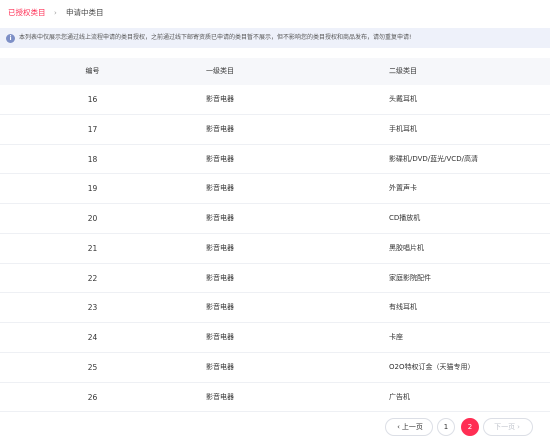 Image resolution: width=550 pixels, height=437 pixels. Describe the element at coordinates (406, 247) in the screenshot. I see `cell-second-category: 黑胶唱片机` at that location.